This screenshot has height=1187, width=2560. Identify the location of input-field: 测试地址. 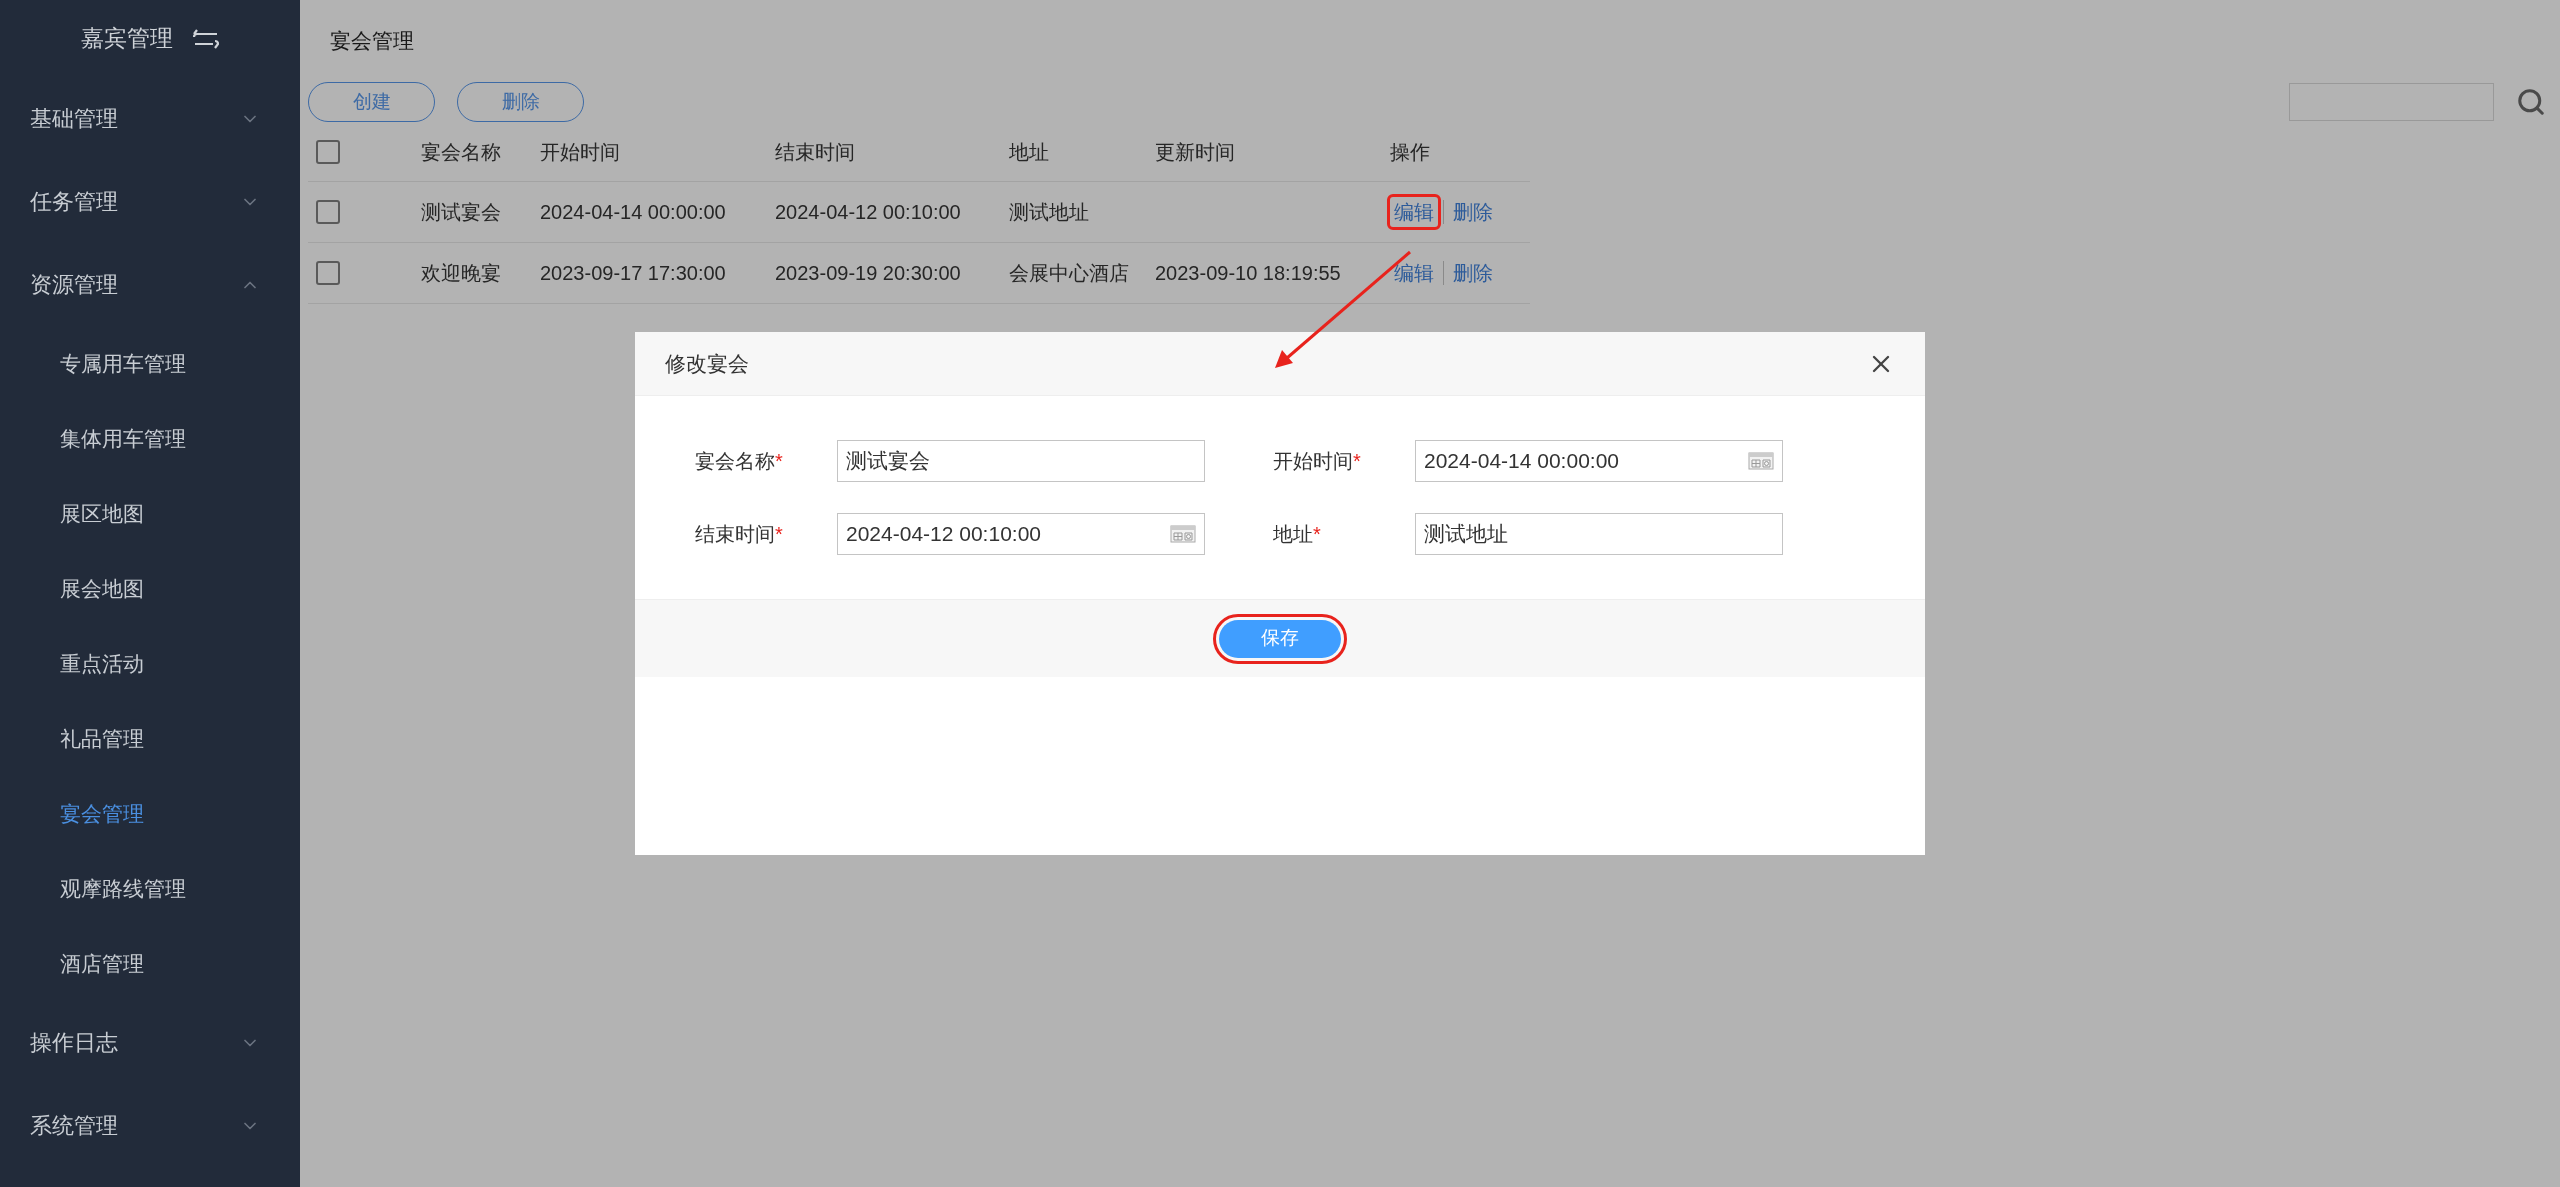
(1599, 534).